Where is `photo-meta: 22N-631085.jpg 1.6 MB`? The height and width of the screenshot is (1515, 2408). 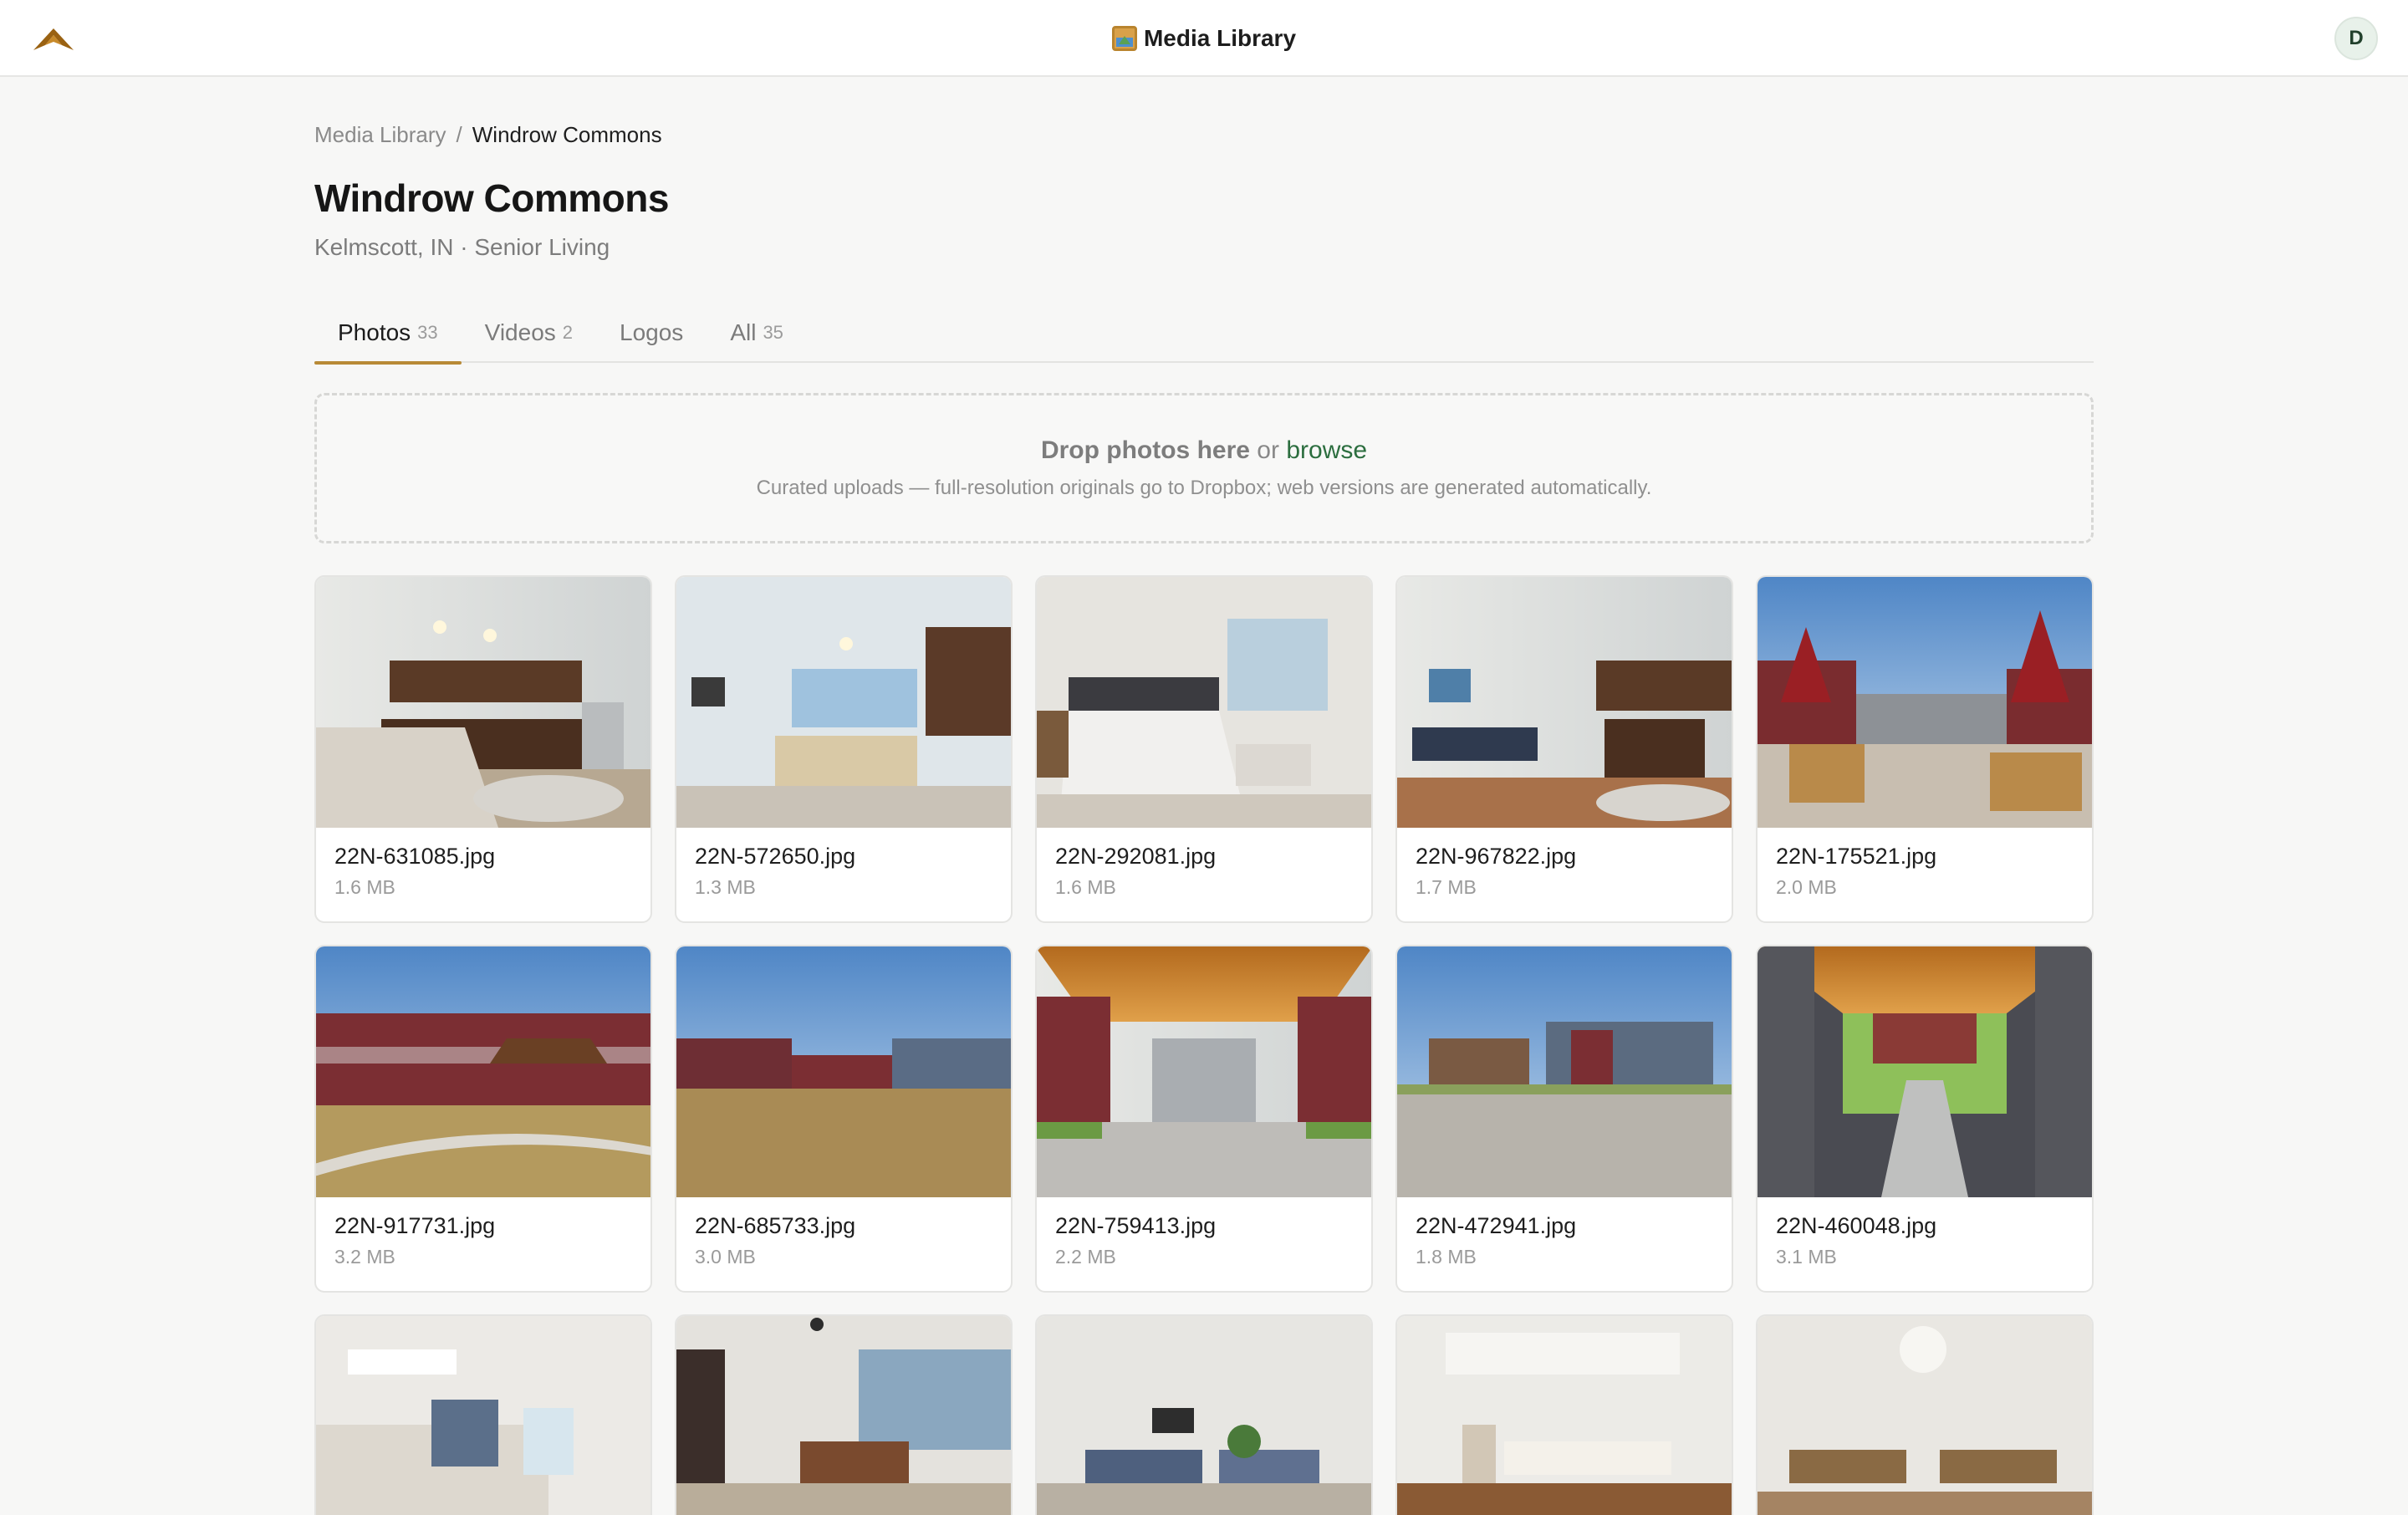 photo-meta: 22N-631085.jpg 1.6 MB is located at coordinates (483, 863).